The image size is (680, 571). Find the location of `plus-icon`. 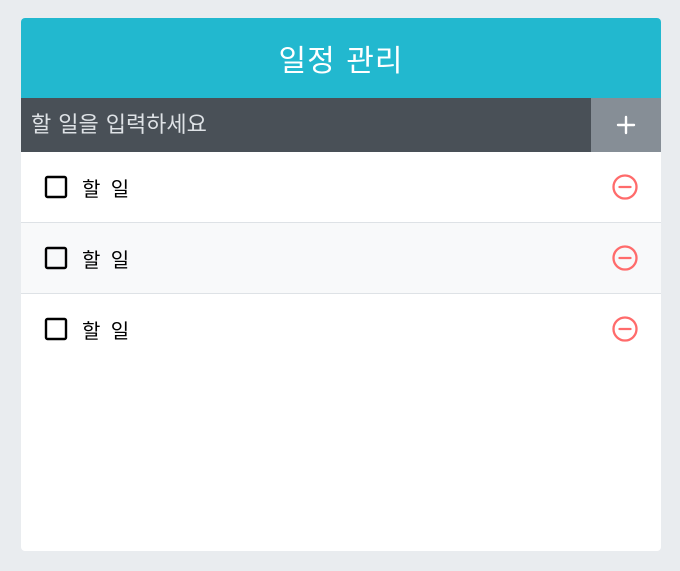

plus-icon is located at coordinates (626, 125).